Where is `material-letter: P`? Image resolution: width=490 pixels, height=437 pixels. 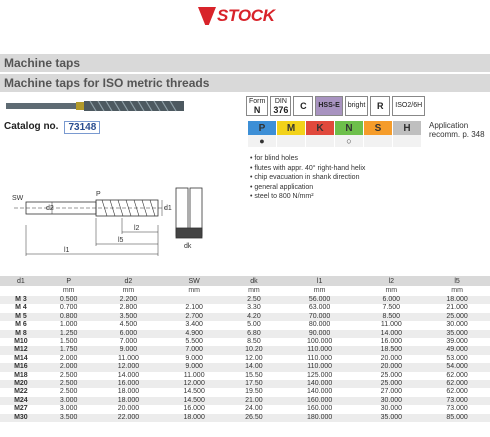 material-letter: P is located at coordinates (262, 128).